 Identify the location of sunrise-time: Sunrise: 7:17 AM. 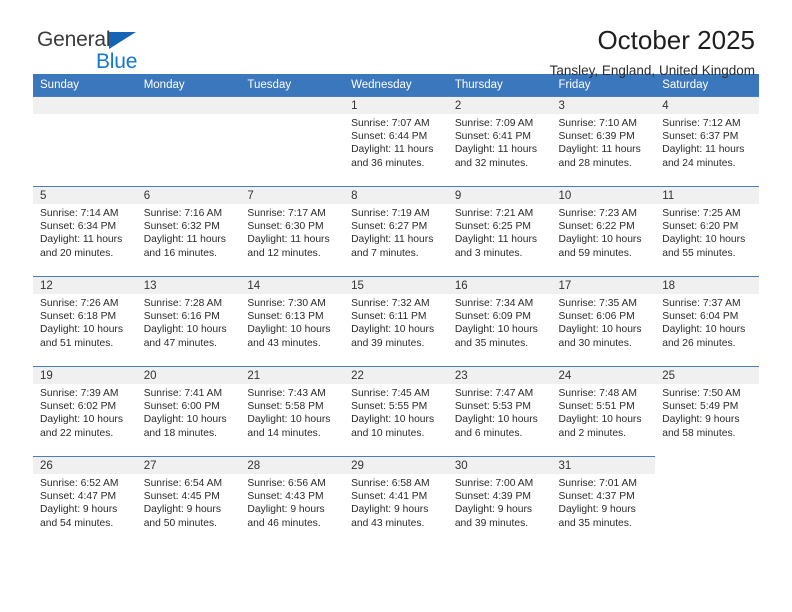
(286, 213).